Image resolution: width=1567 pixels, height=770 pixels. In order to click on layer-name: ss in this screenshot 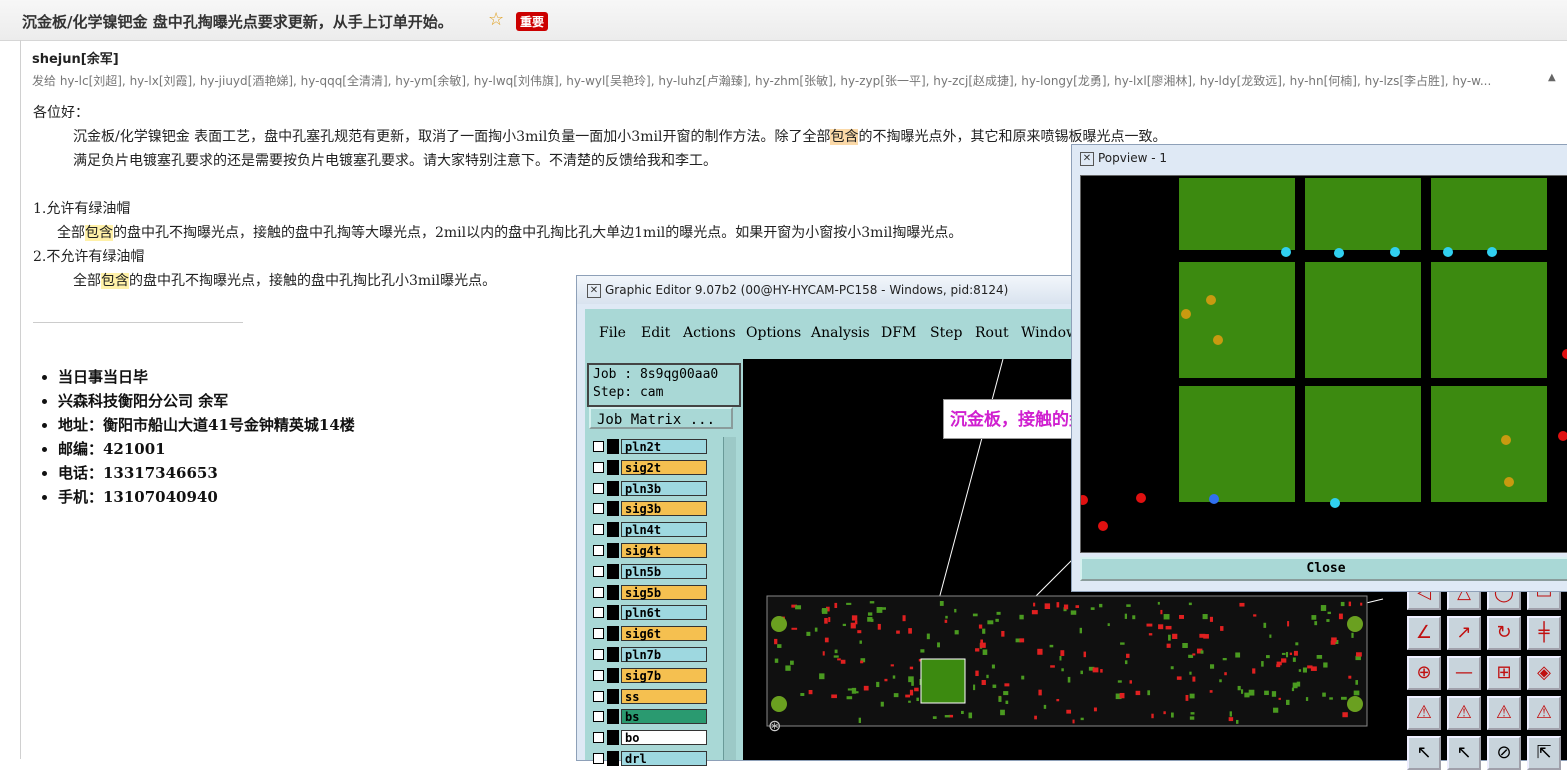, I will do `click(664, 696)`.